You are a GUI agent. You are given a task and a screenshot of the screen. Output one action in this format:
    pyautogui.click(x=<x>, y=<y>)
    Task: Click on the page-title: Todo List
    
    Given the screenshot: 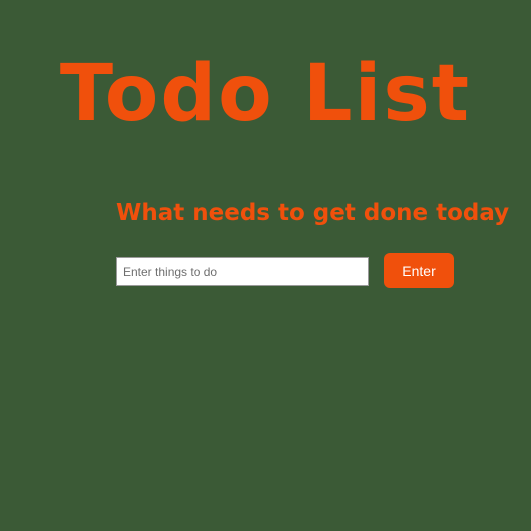 What is the action you would take?
    pyautogui.click(x=265, y=94)
    